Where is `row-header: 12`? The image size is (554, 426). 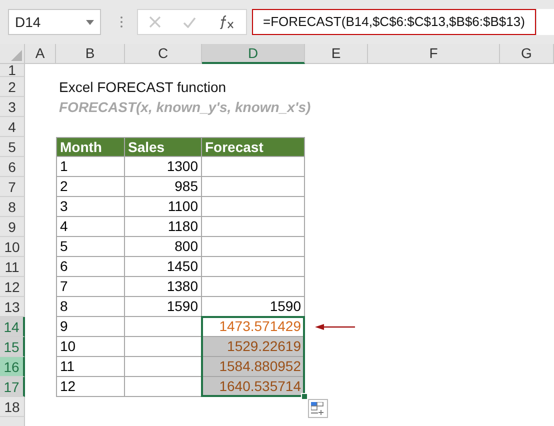 row-header: 12 is located at coordinates (12, 287).